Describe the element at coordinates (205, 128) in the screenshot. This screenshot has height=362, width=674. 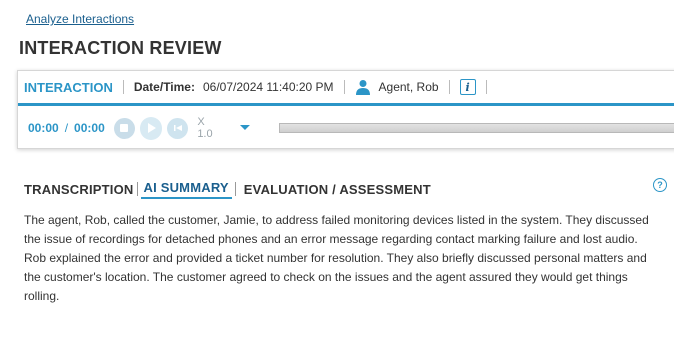
I see `playback-speed: X 1.0` at that location.